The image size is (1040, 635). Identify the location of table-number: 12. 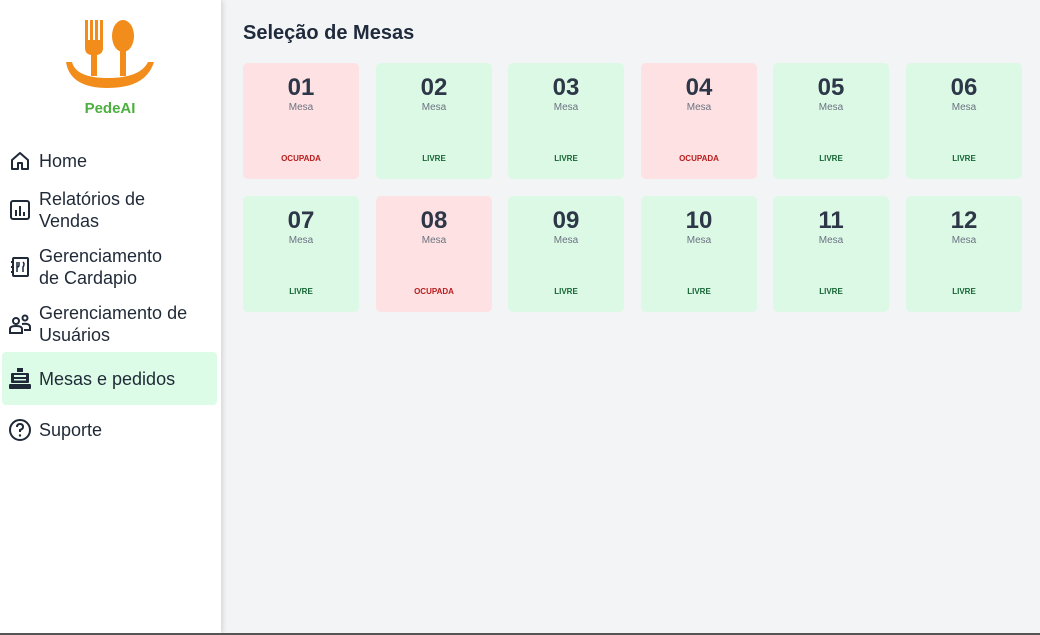
(964, 220).